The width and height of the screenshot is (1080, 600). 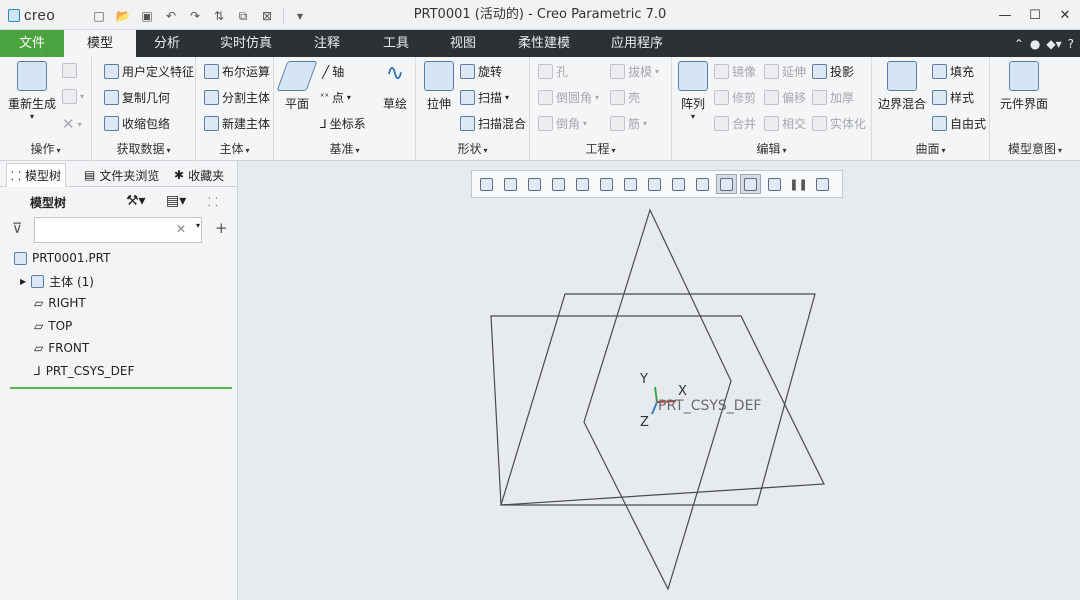 What do you see at coordinates (234, 148) in the screenshot?
I see `group-label-body: 主体 ▾` at bounding box center [234, 148].